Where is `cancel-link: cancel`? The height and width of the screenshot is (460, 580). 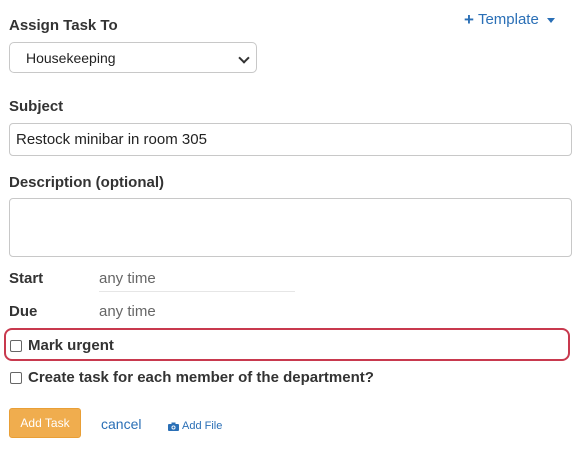
cancel-link: cancel is located at coordinates (121, 424).